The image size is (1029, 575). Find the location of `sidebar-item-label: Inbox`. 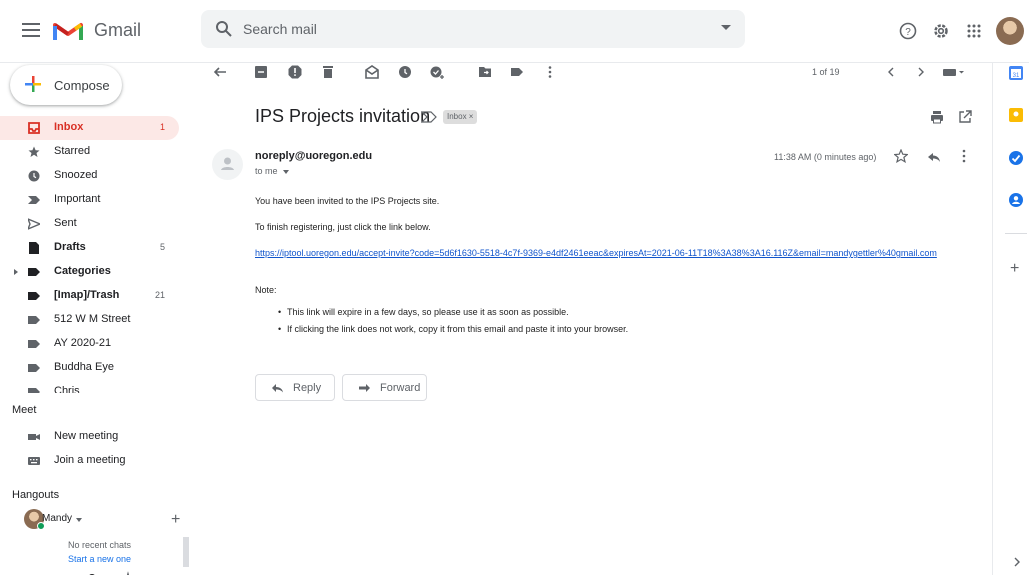

sidebar-item-label: Inbox is located at coordinates (69, 127).